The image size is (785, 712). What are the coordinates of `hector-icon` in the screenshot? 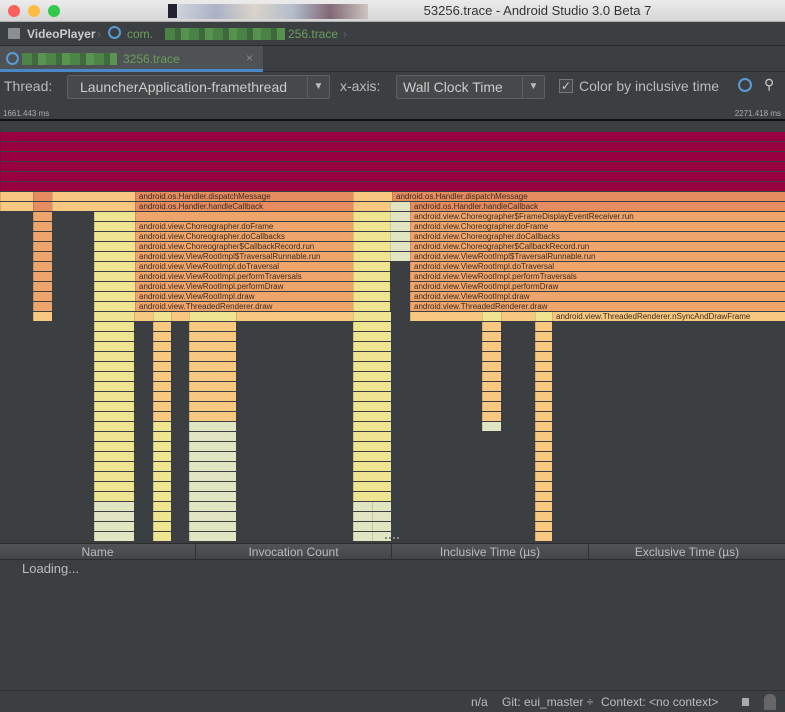 It's located at (770, 702).